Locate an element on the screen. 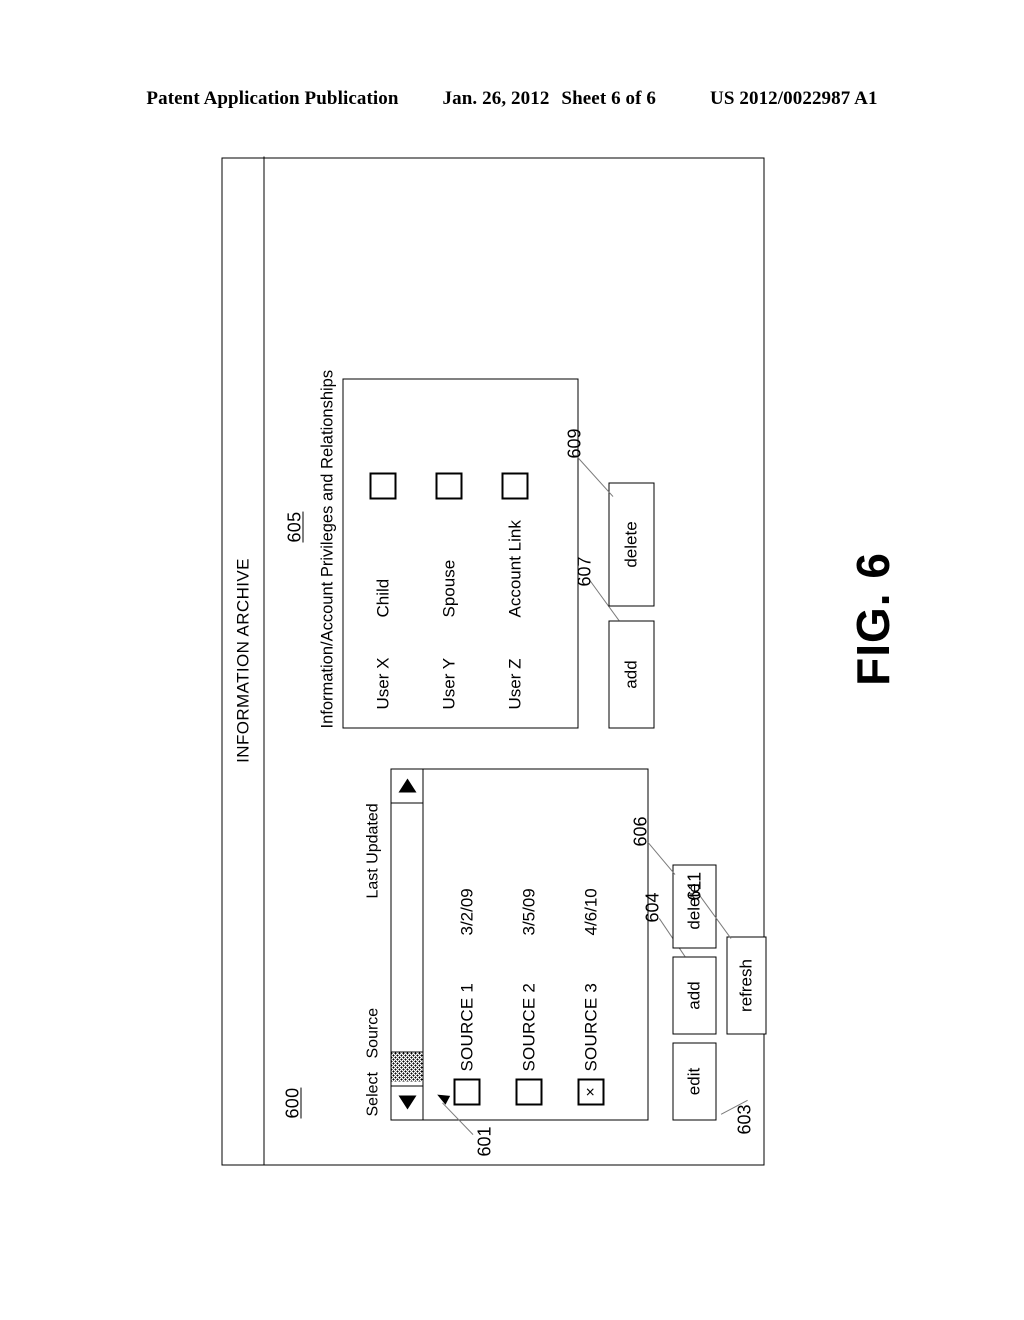 The width and height of the screenshot is (1024, 1320). column-header-select: Select is located at coordinates (373, 1093).